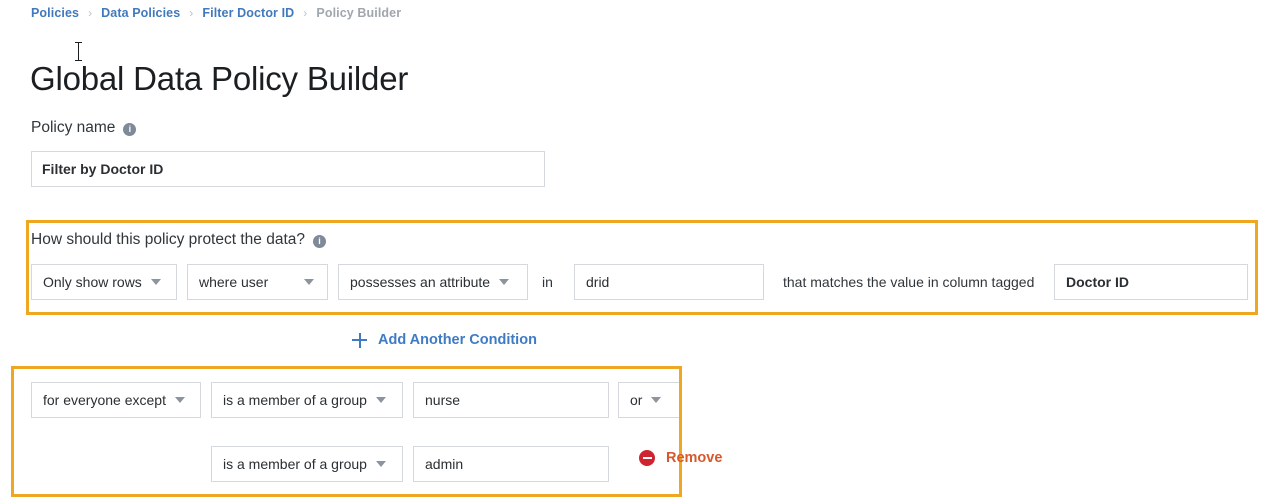  What do you see at coordinates (669, 282) in the screenshot?
I see `protect-attribute-input` at bounding box center [669, 282].